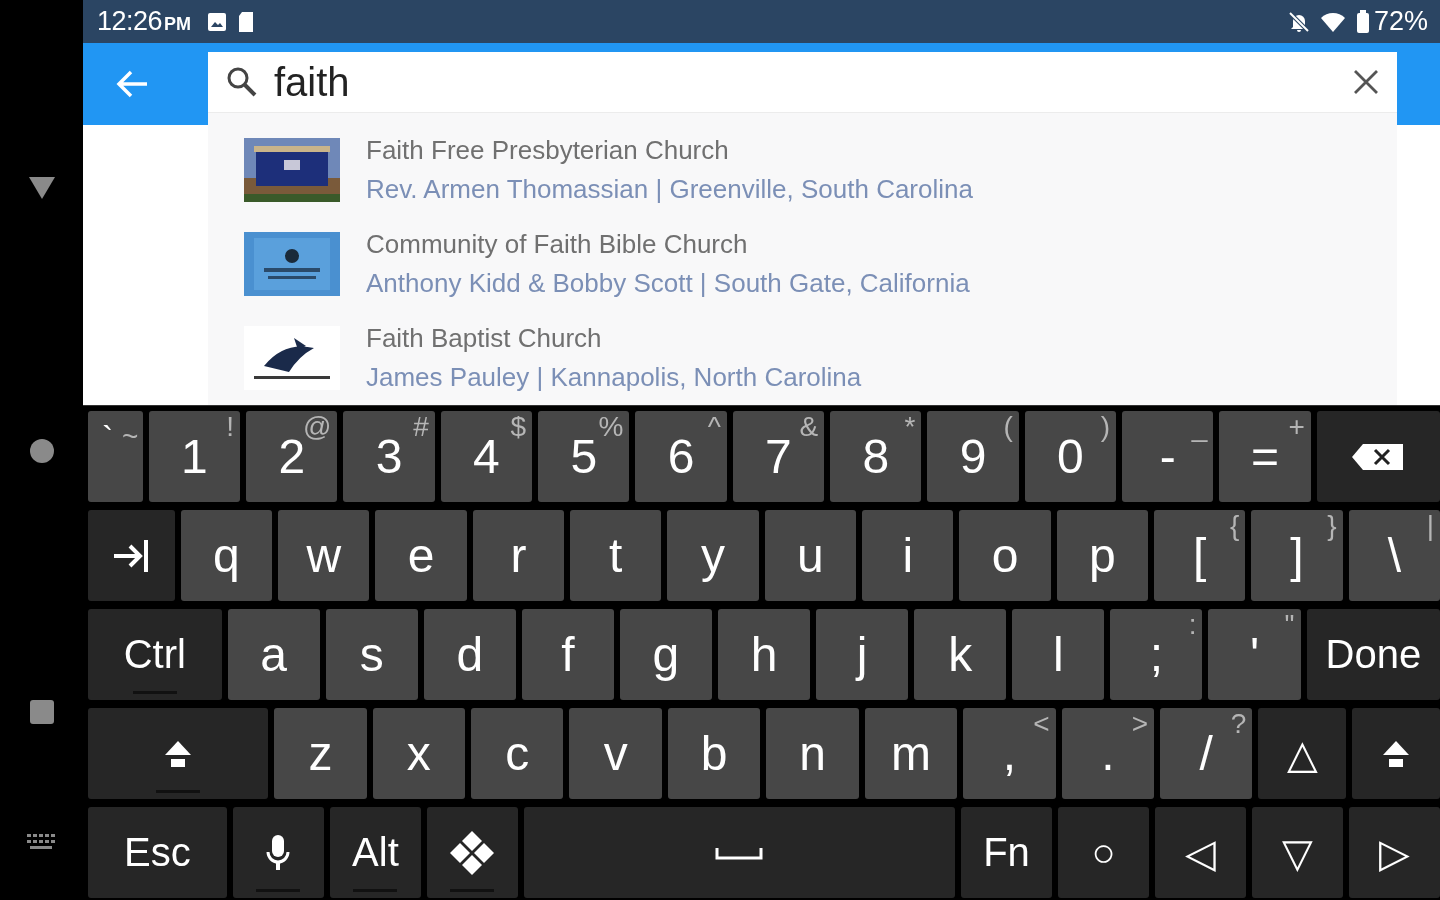 The height and width of the screenshot is (900, 1440). I want to click on keyboard-key: a, so click(273, 654).